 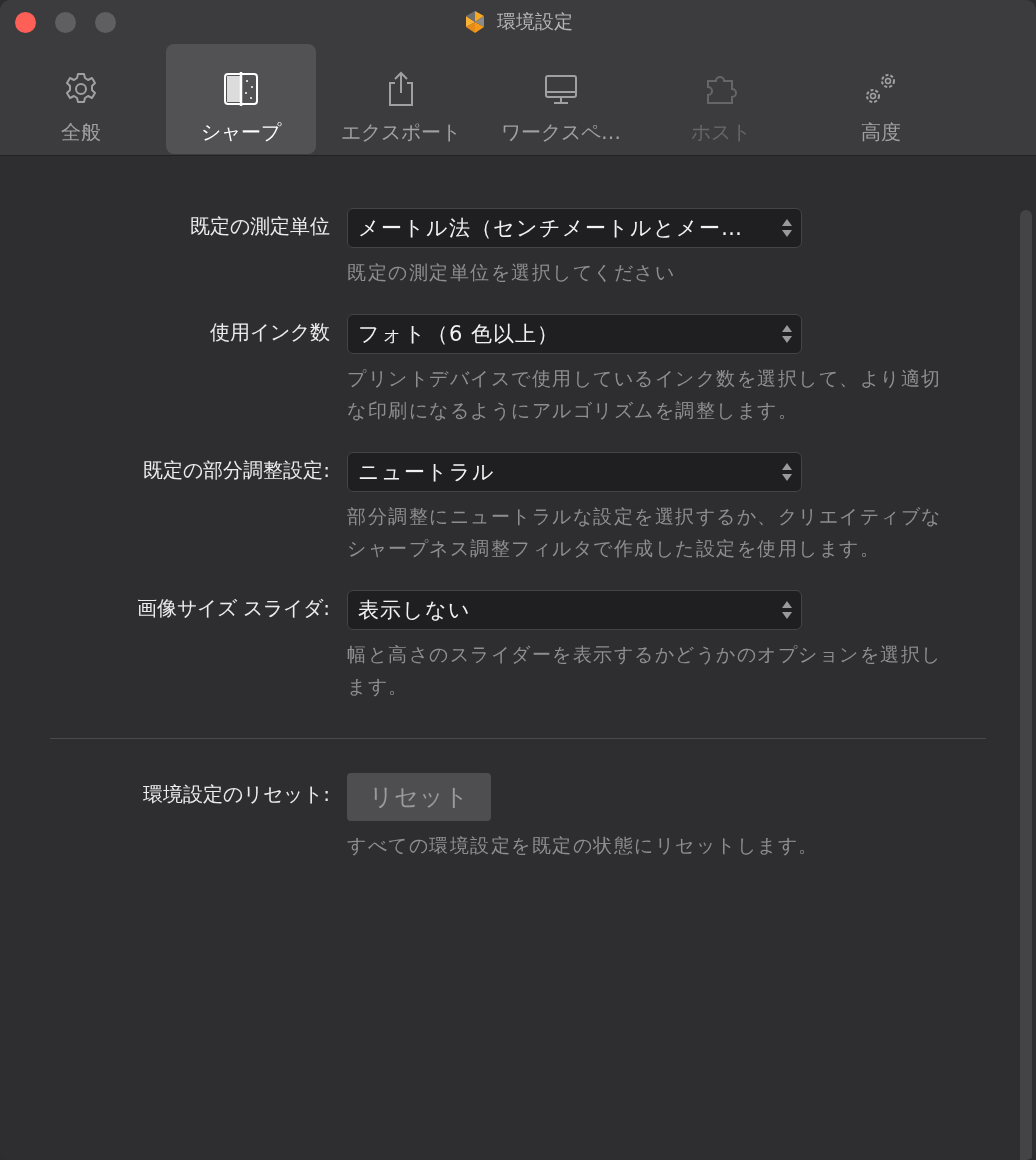 I want to click on dropdown: ニュートラル, so click(x=574, y=472).